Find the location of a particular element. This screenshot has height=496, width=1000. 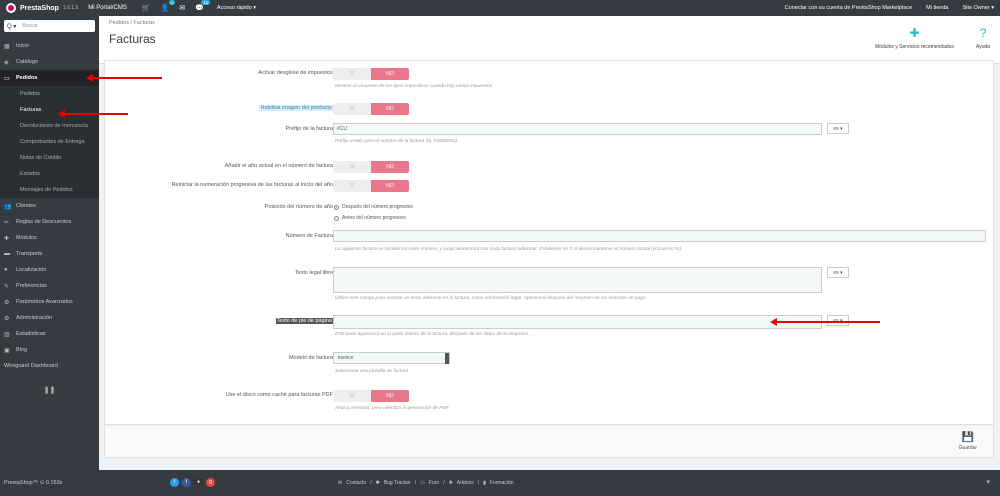

sidebar-item-modulos: ✚ Módulos is located at coordinates (49, 238).